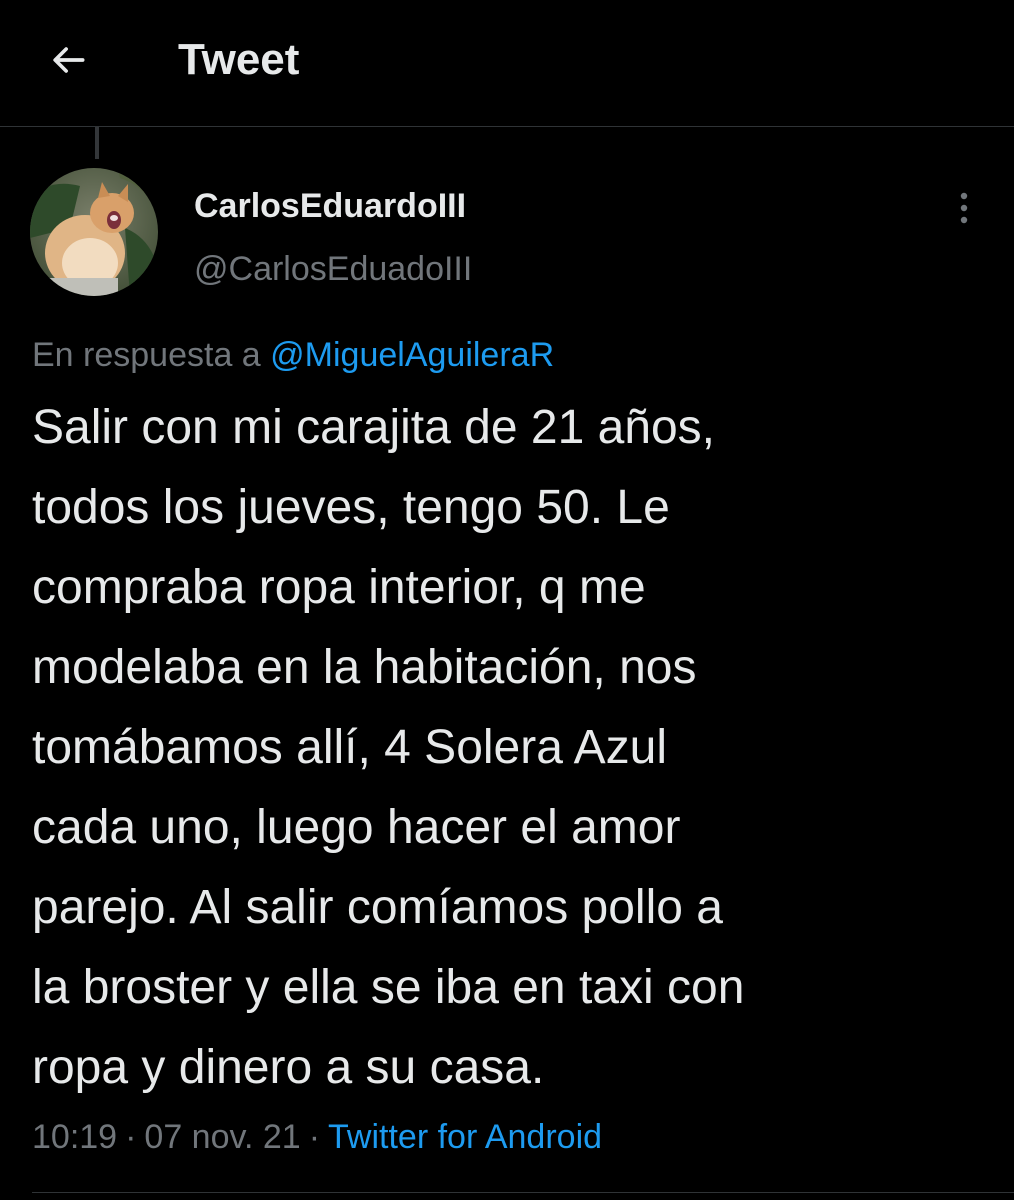  I want to click on arrow-left-icon, so click(69, 60).